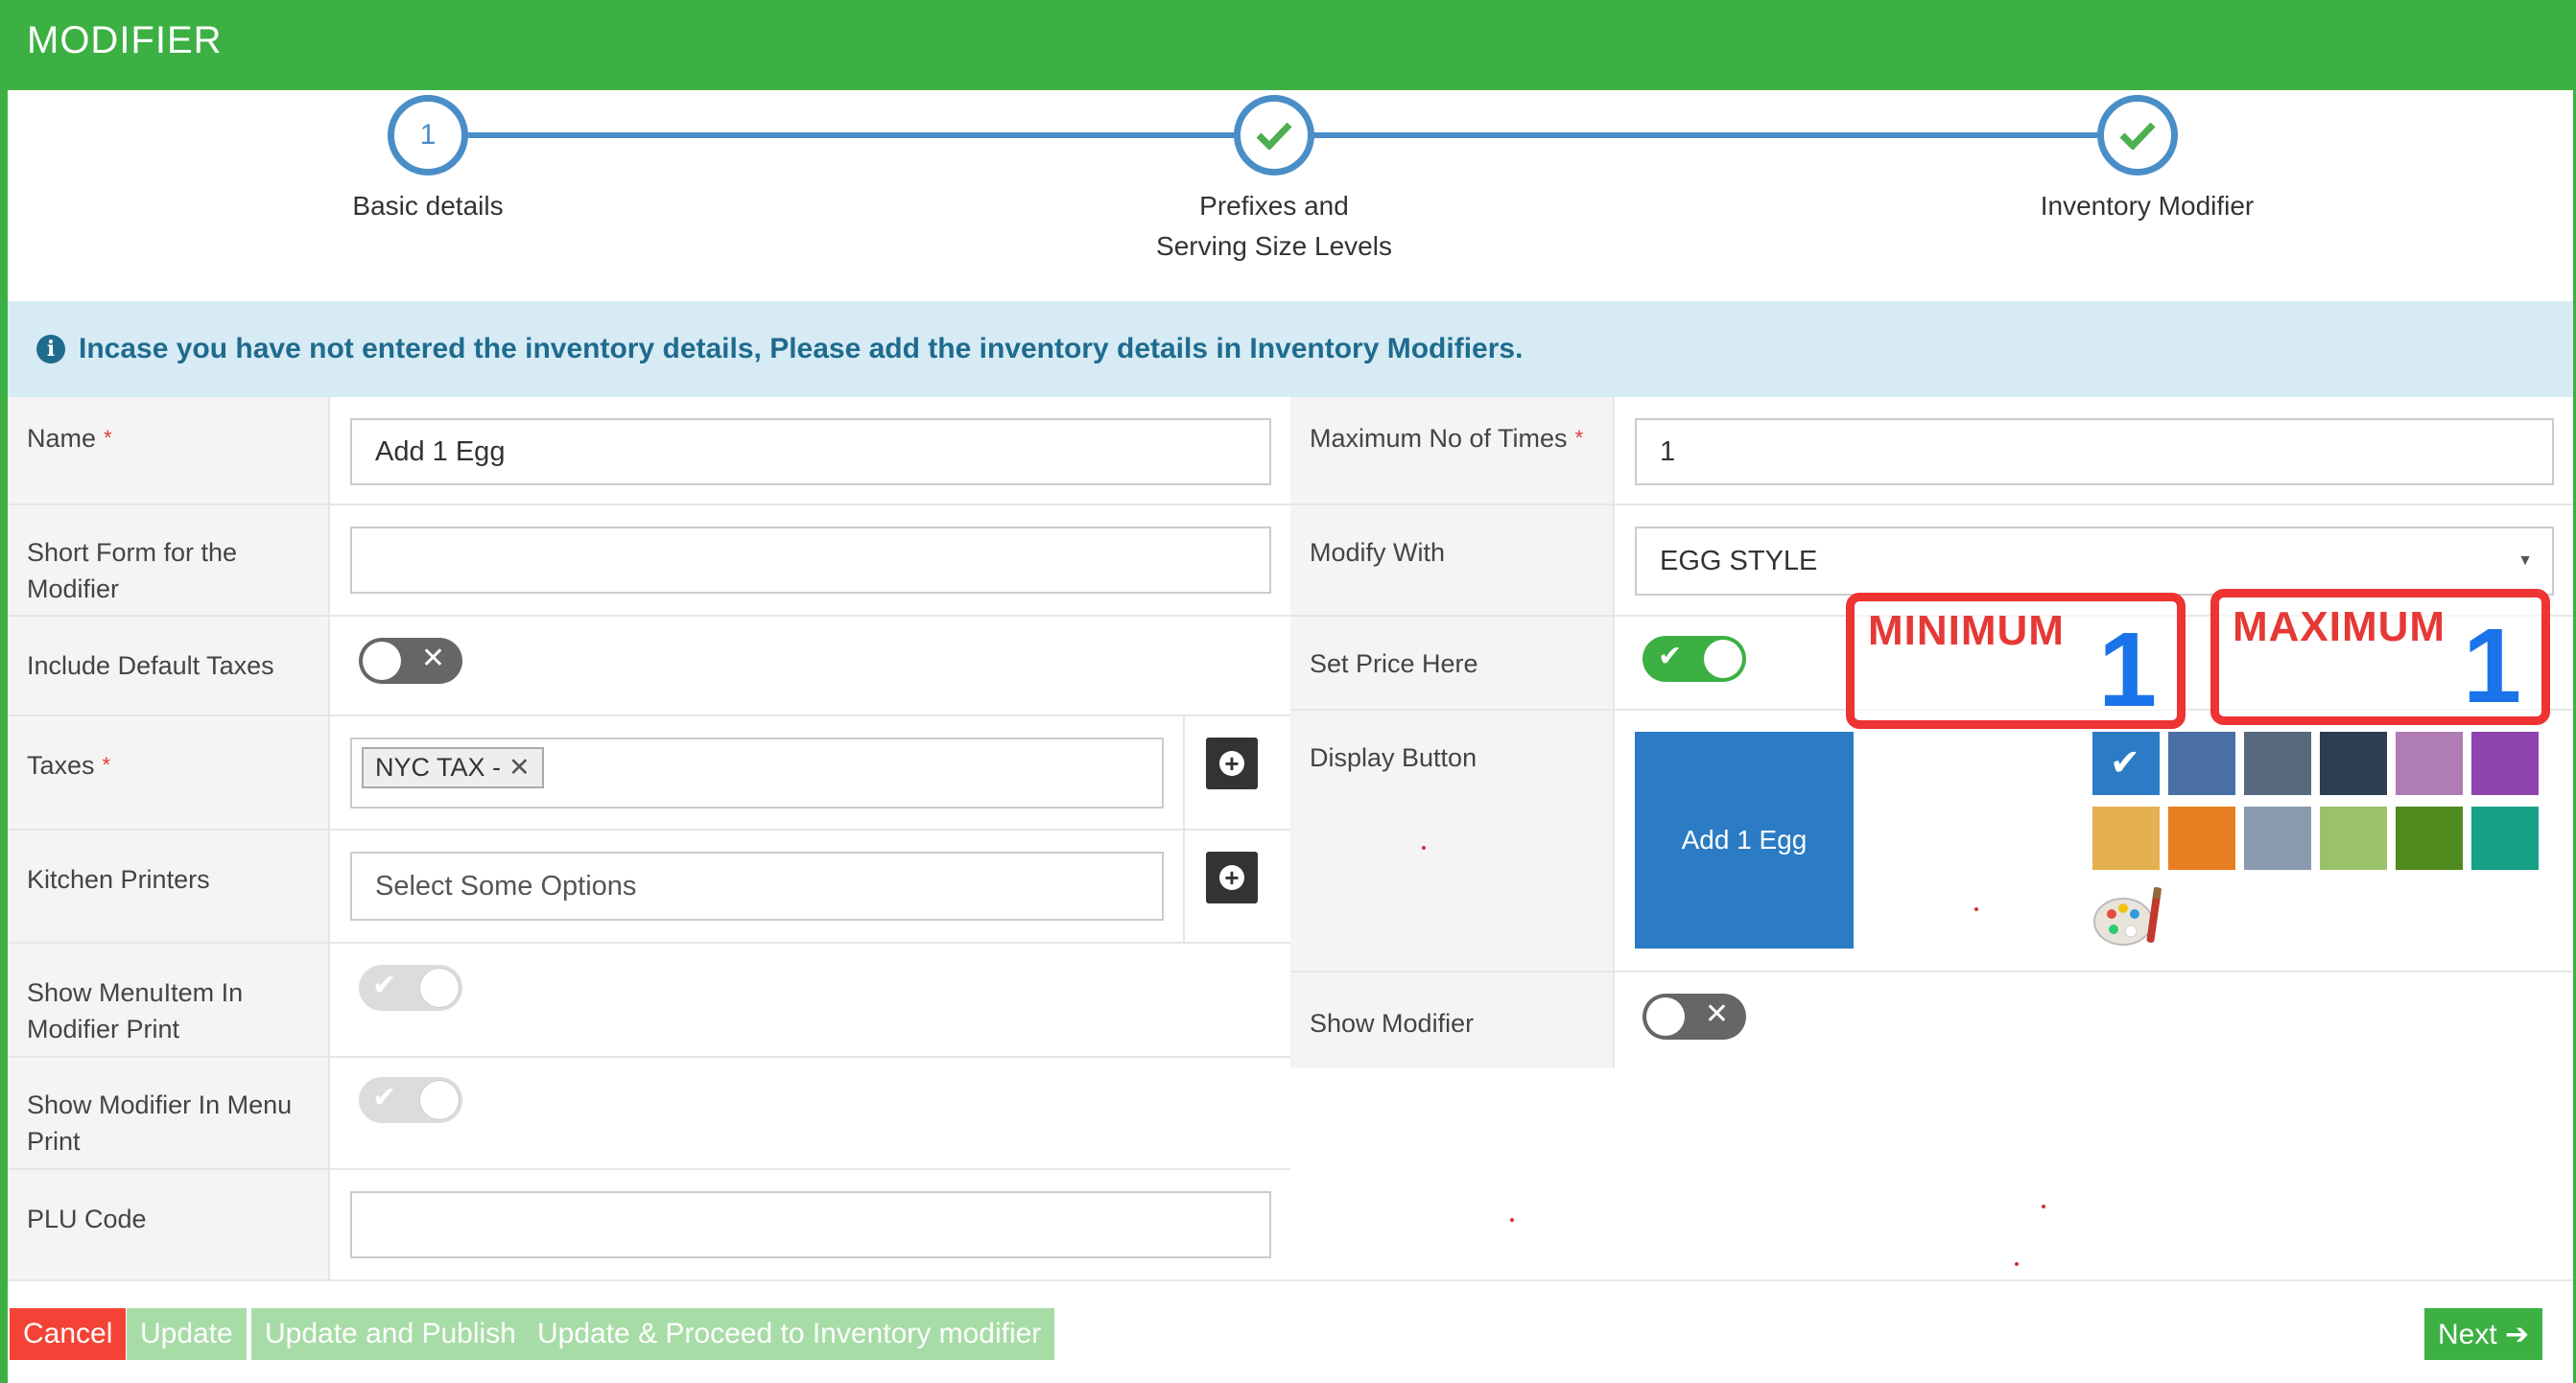  I want to click on step-1-circle: 1, so click(428, 135).